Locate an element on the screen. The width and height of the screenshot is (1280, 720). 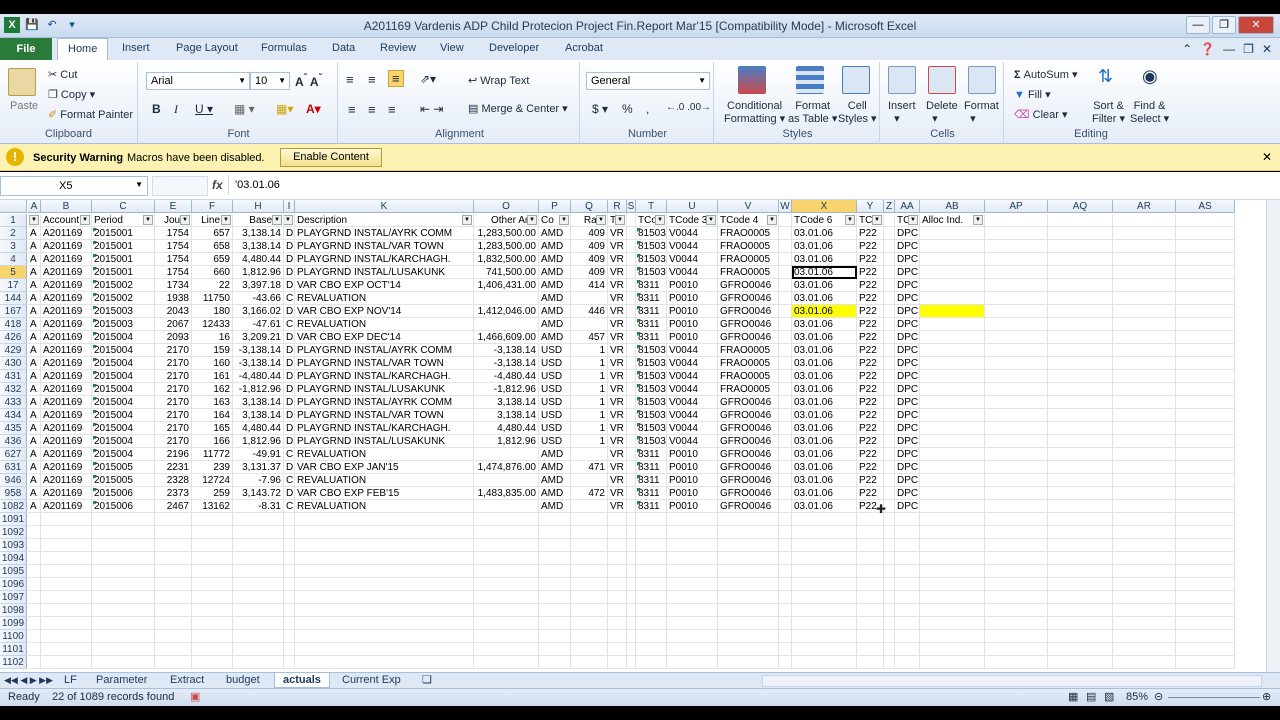
table-cell: 1,812.96 is located at coordinates (258, 272).